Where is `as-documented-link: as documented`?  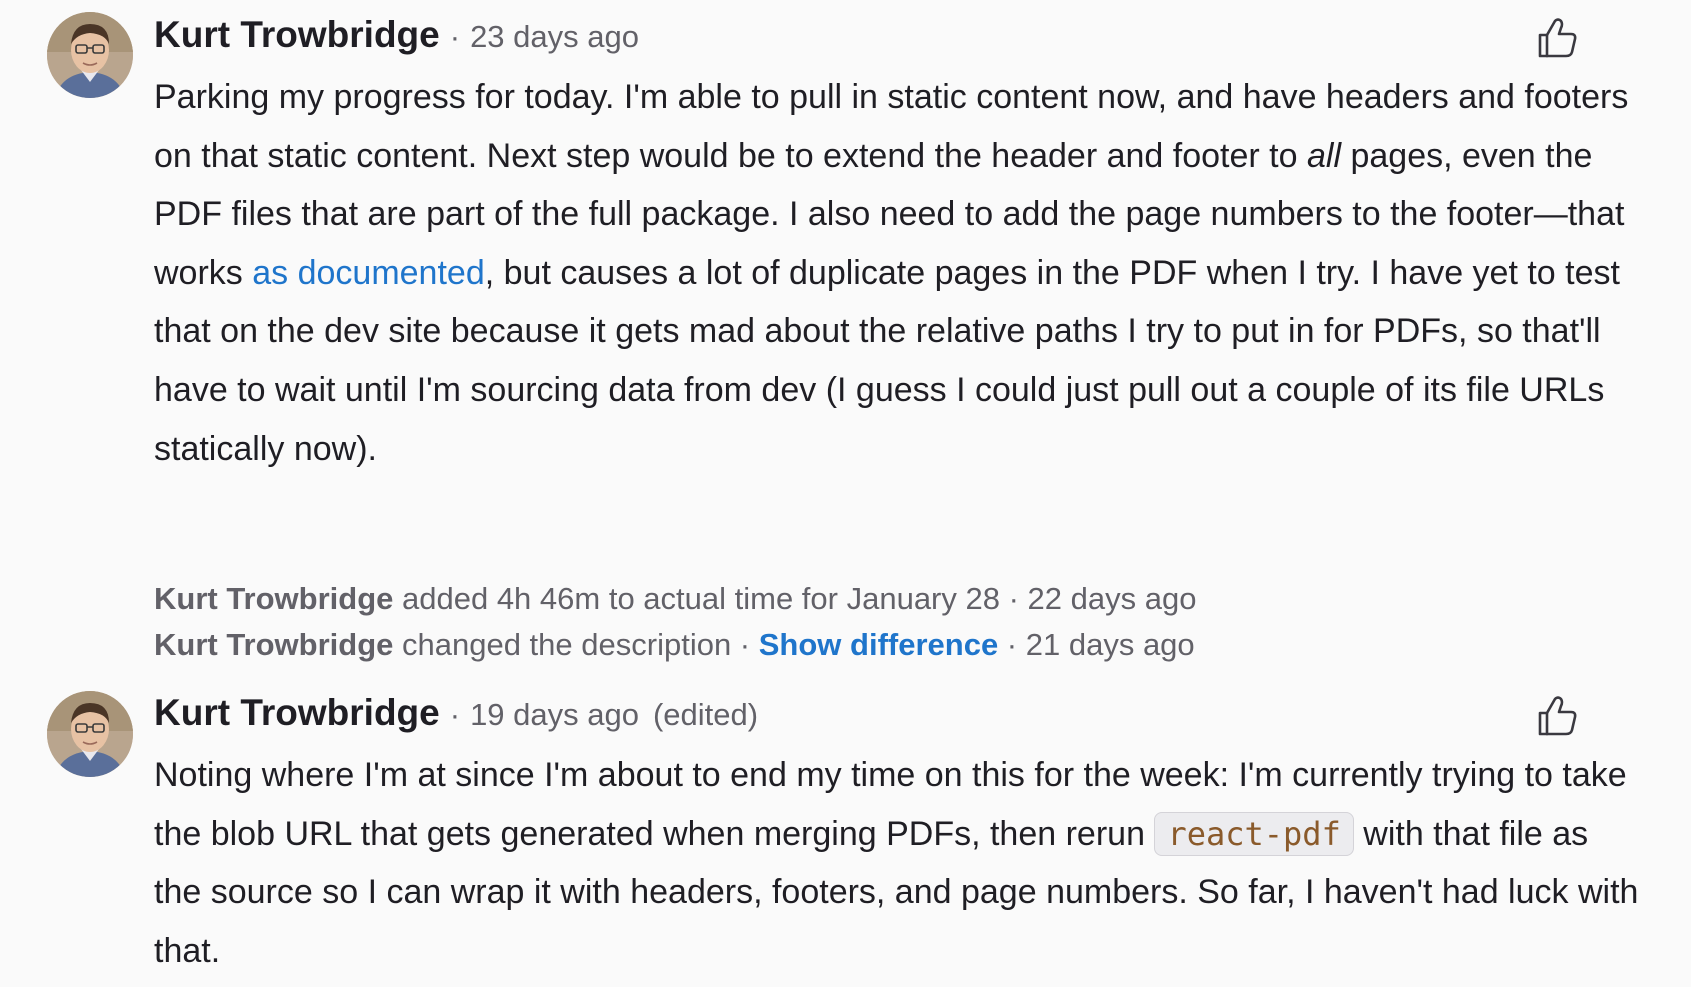 as-documented-link: as documented is located at coordinates (368, 273).